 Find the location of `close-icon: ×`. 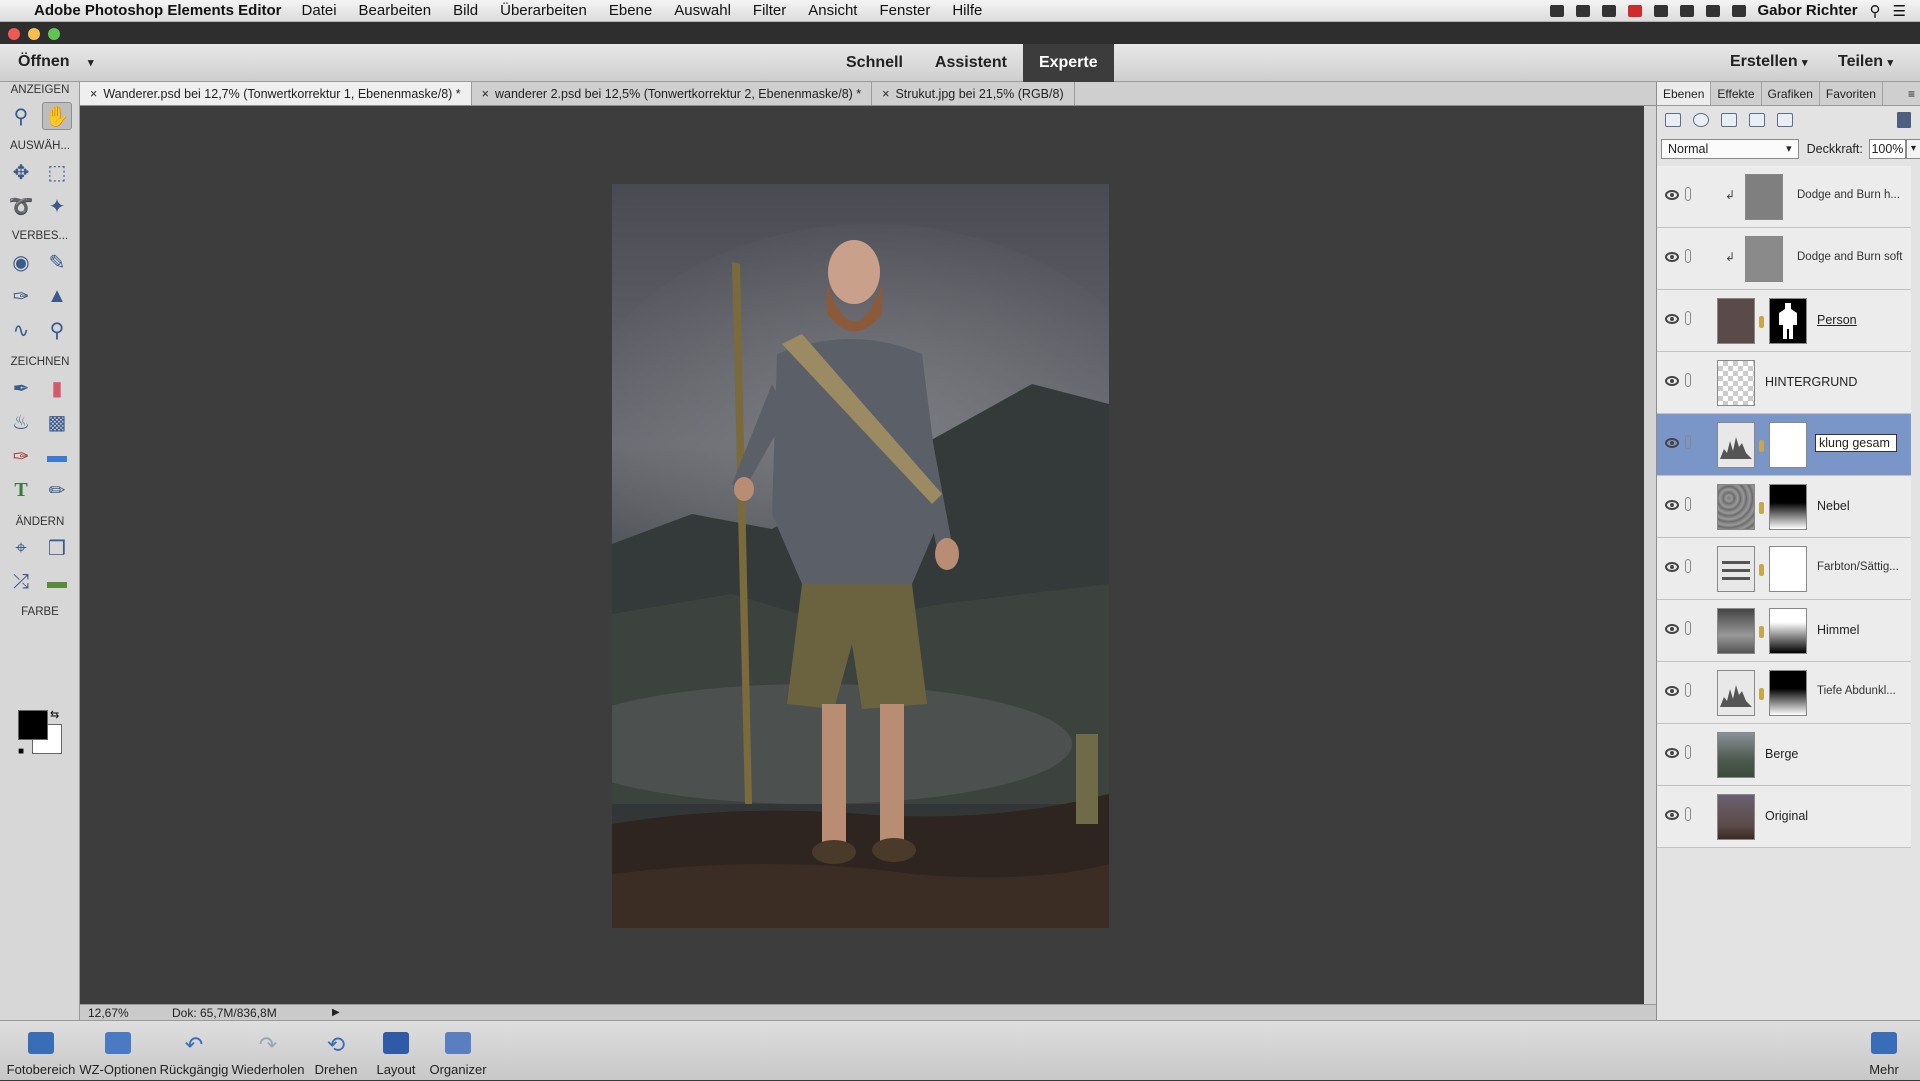

close-icon: × is located at coordinates (885, 94).